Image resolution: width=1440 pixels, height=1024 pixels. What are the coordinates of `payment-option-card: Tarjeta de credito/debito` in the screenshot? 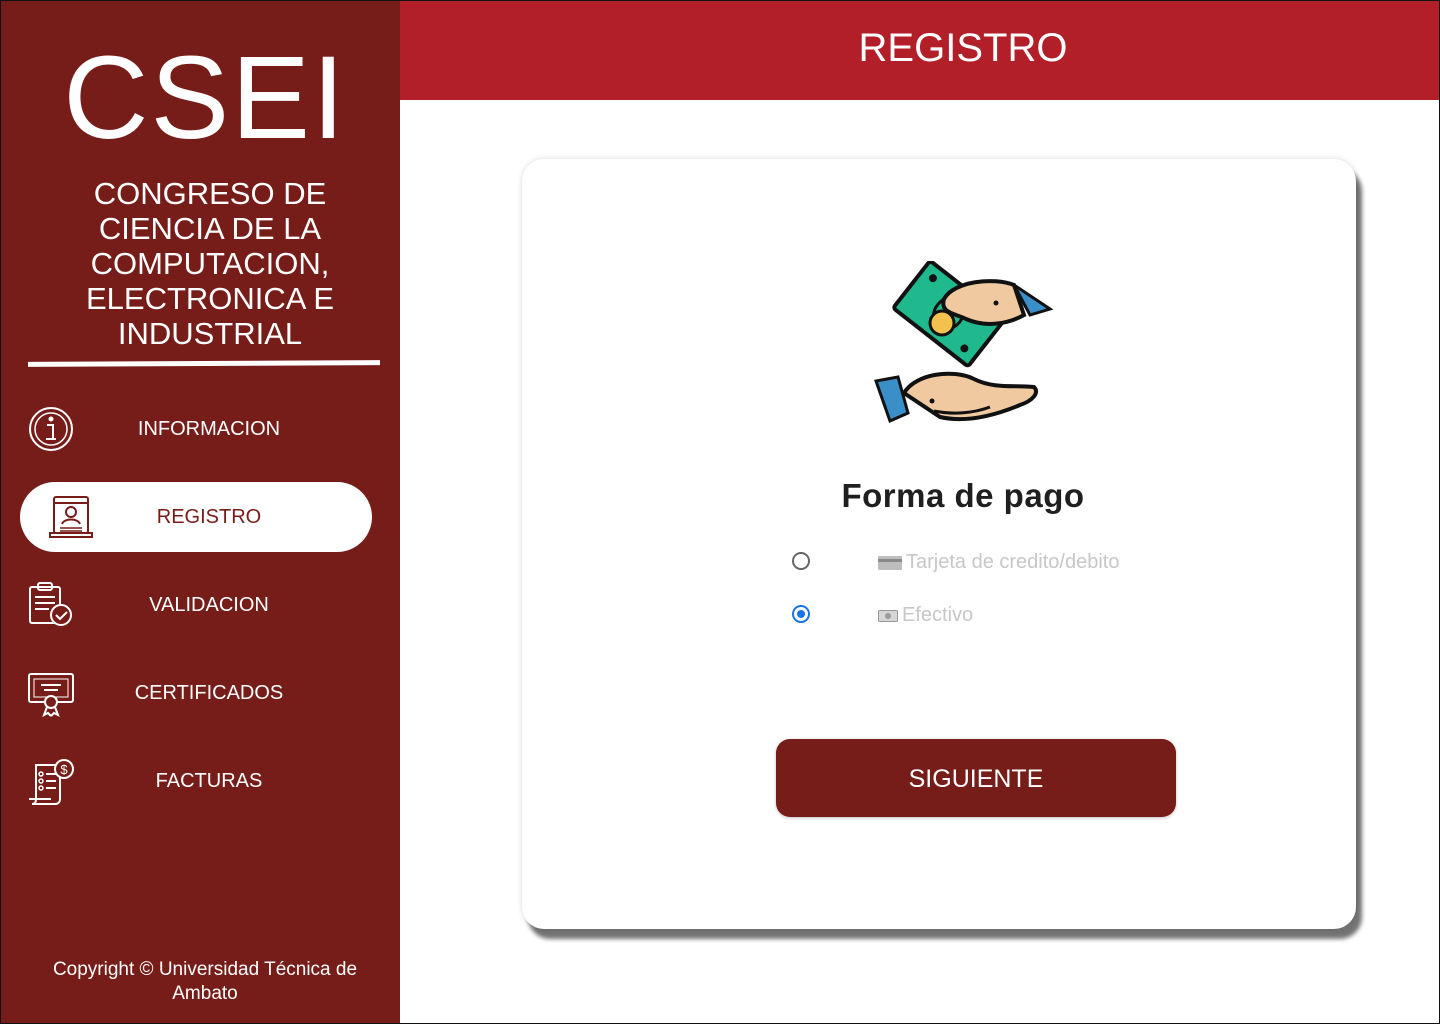 It's located at (992, 564).